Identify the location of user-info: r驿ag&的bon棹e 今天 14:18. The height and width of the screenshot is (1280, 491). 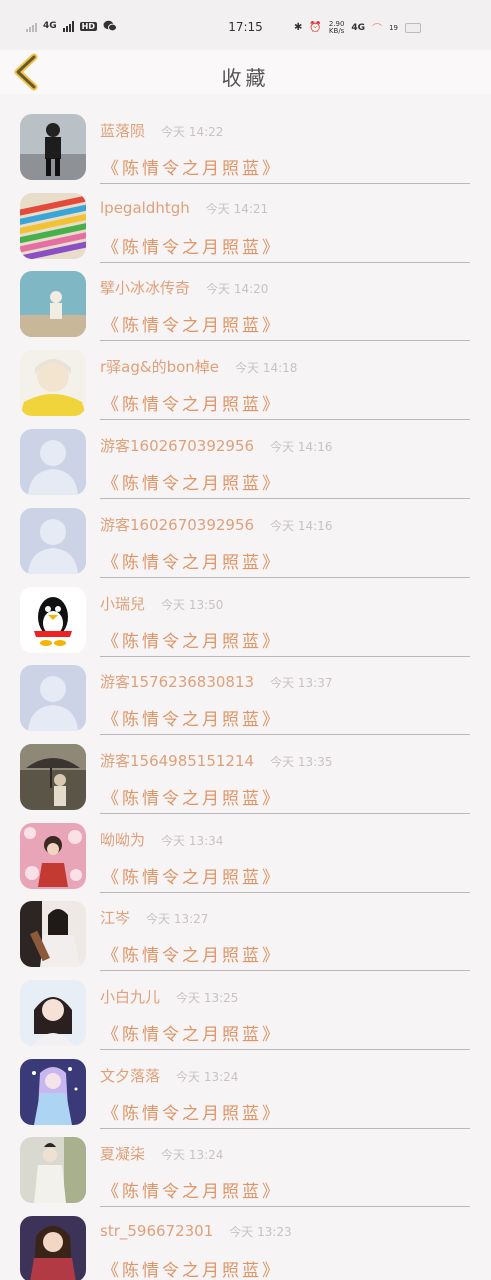
(198, 366).